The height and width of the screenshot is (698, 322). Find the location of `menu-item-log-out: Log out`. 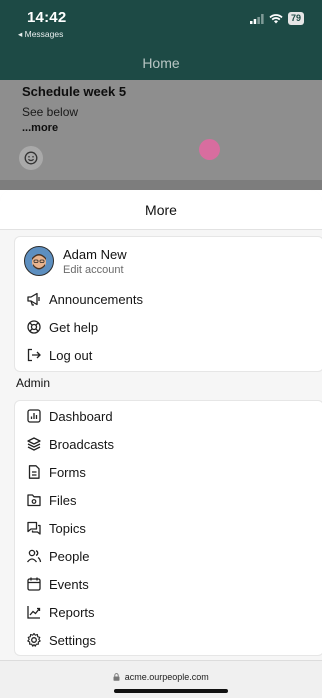

menu-item-log-out: Log out is located at coordinates (58, 355).